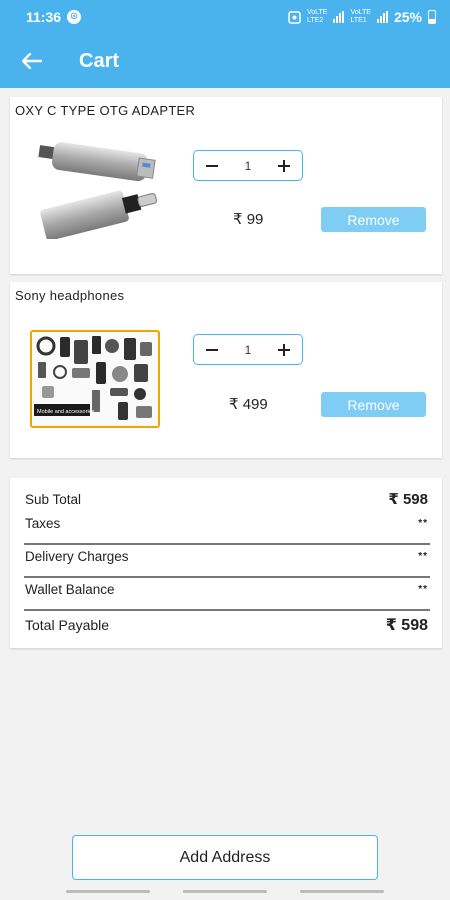 The height and width of the screenshot is (900, 450). What do you see at coordinates (70, 295) in the screenshot?
I see `product-name: Sony headphones` at bounding box center [70, 295].